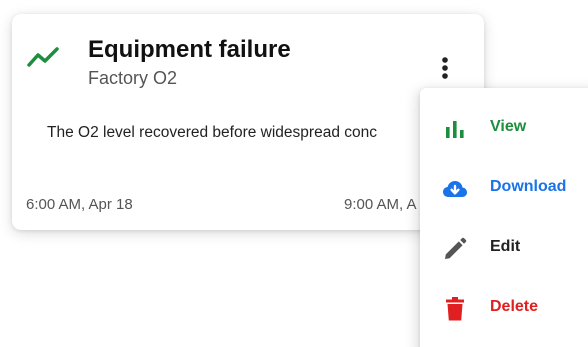  I want to click on pencil-icon, so click(456, 248).